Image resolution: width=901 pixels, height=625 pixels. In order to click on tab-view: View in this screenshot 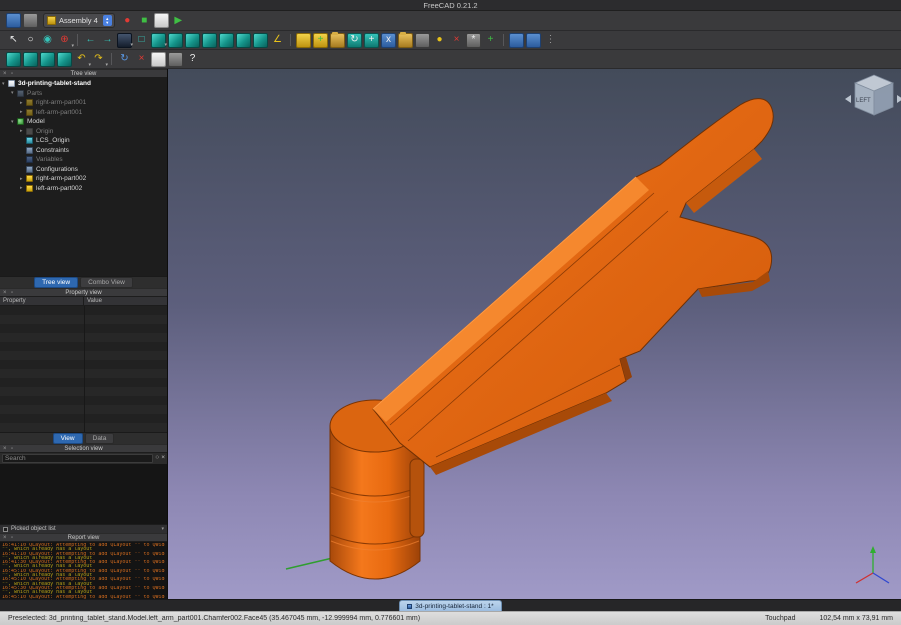, I will do `click(67, 438)`.